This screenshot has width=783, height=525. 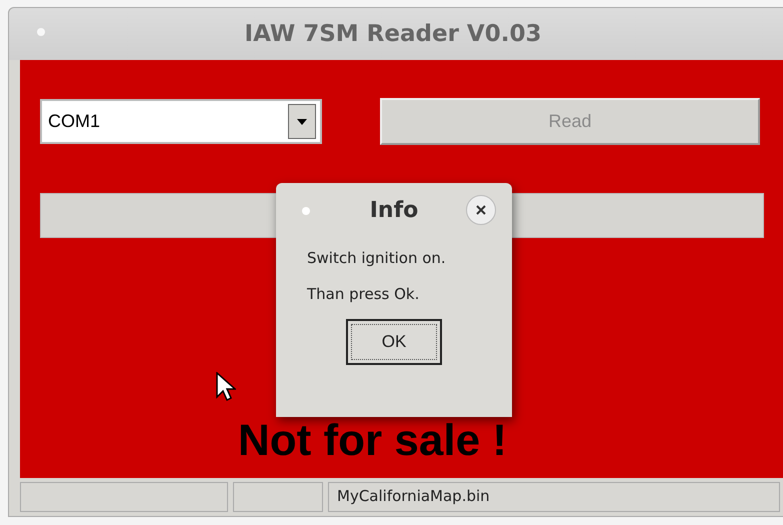 I want to click on dialog-title: Info, so click(x=394, y=210).